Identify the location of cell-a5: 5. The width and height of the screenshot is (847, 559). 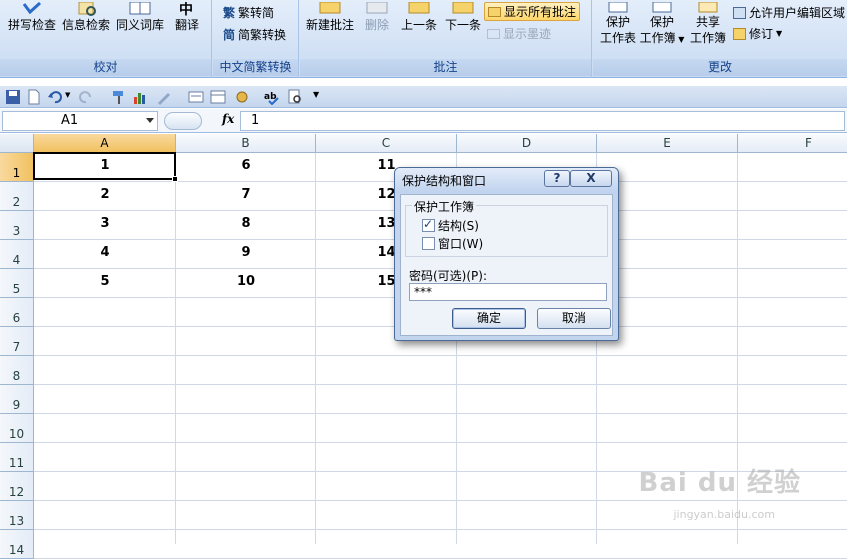
(105, 282).